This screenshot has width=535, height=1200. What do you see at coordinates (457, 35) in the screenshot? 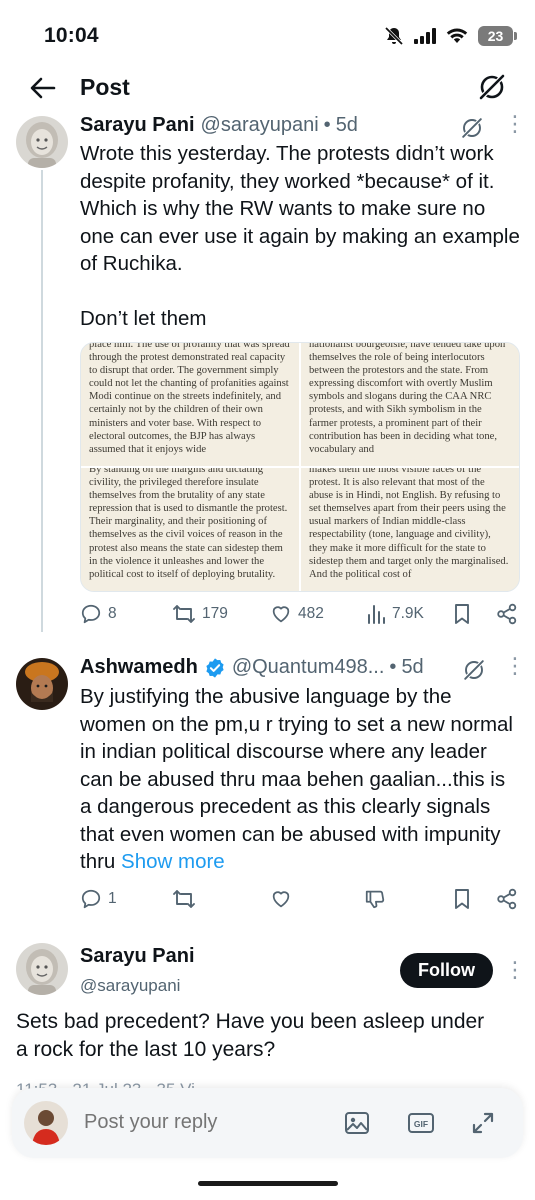
I see `wifi-icon` at bounding box center [457, 35].